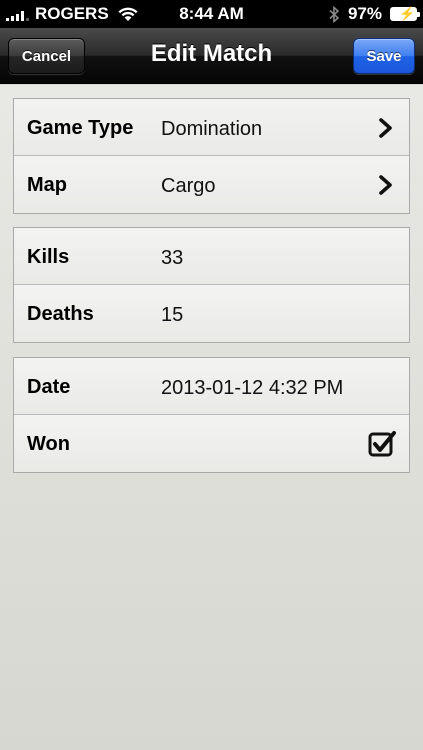 The width and height of the screenshot is (423, 750). What do you see at coordinates (384, 56) in the screenshot?
I see `save-button: Save` at bounding box center [384, 56].